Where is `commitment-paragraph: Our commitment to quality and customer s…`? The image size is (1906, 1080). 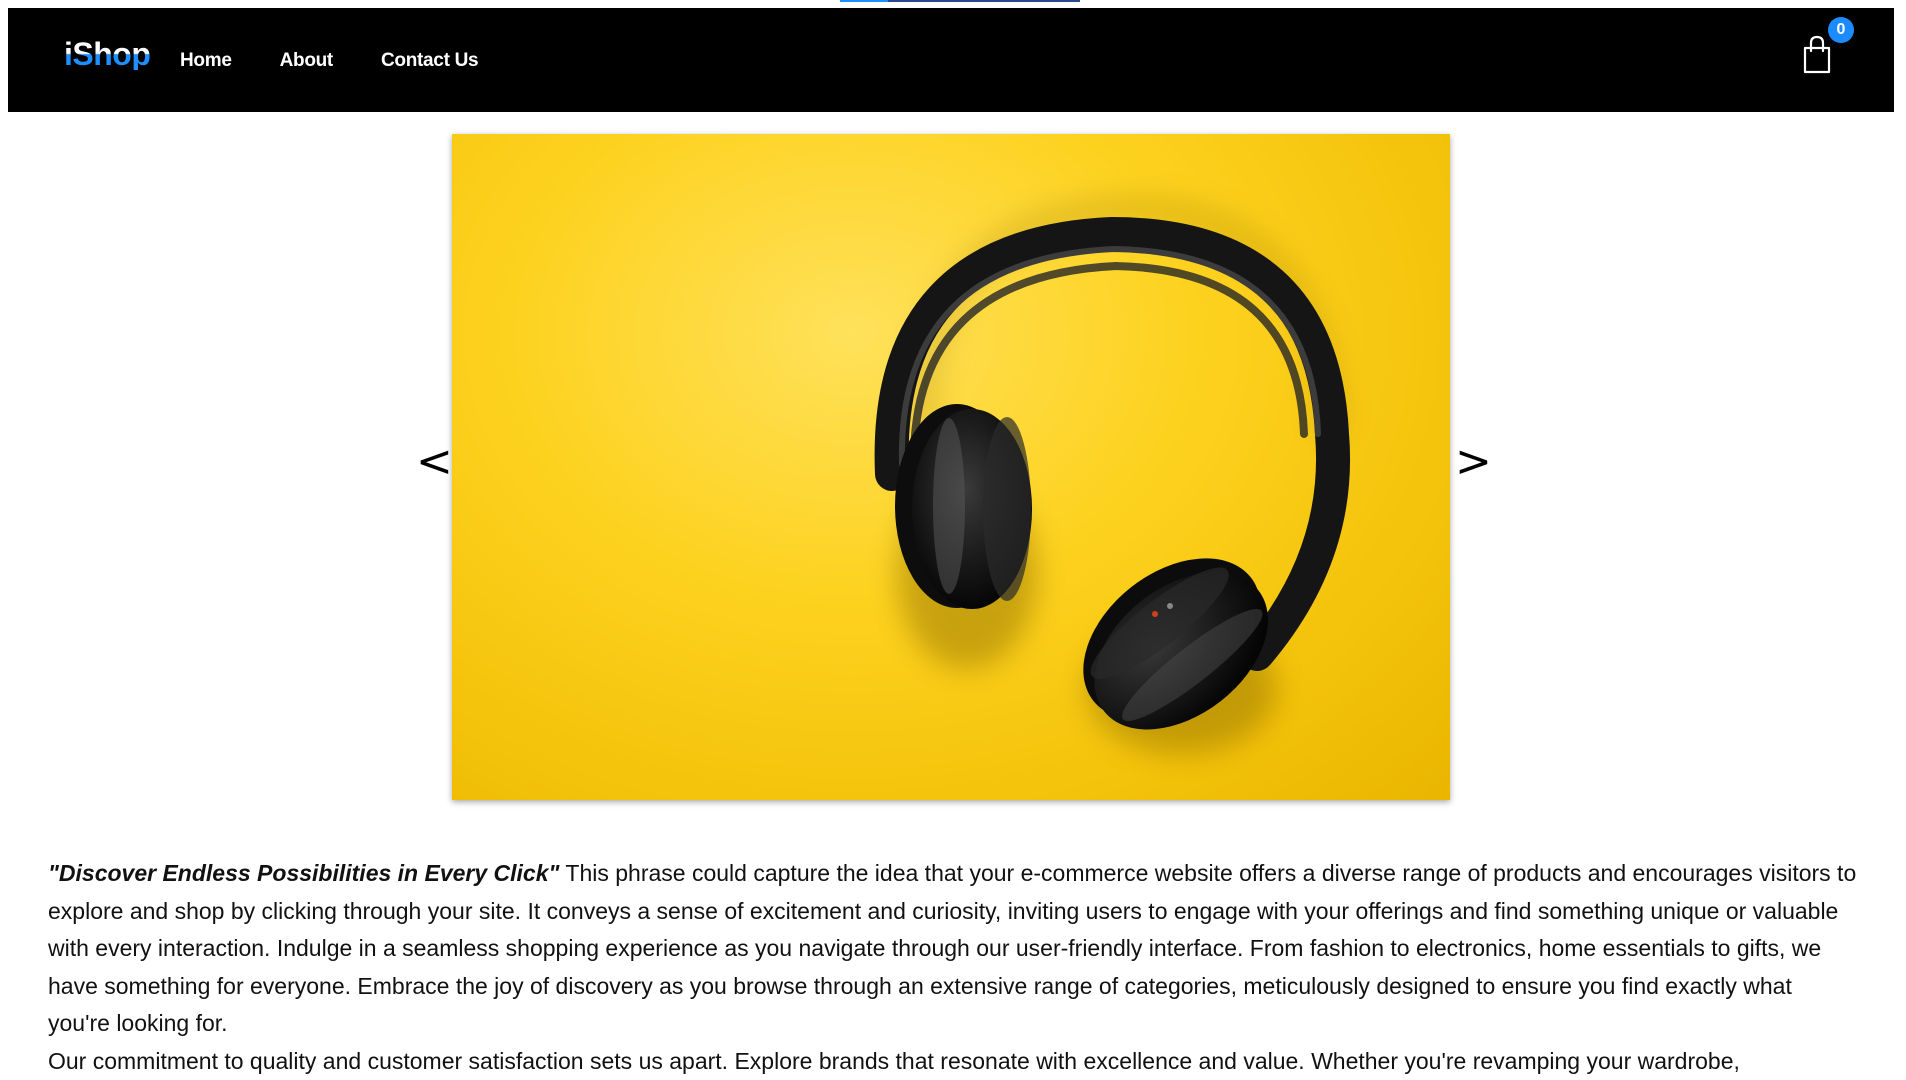
commitment-paragraph: Our commitment to quality and customer s… is located at coordinates (894, 1060).